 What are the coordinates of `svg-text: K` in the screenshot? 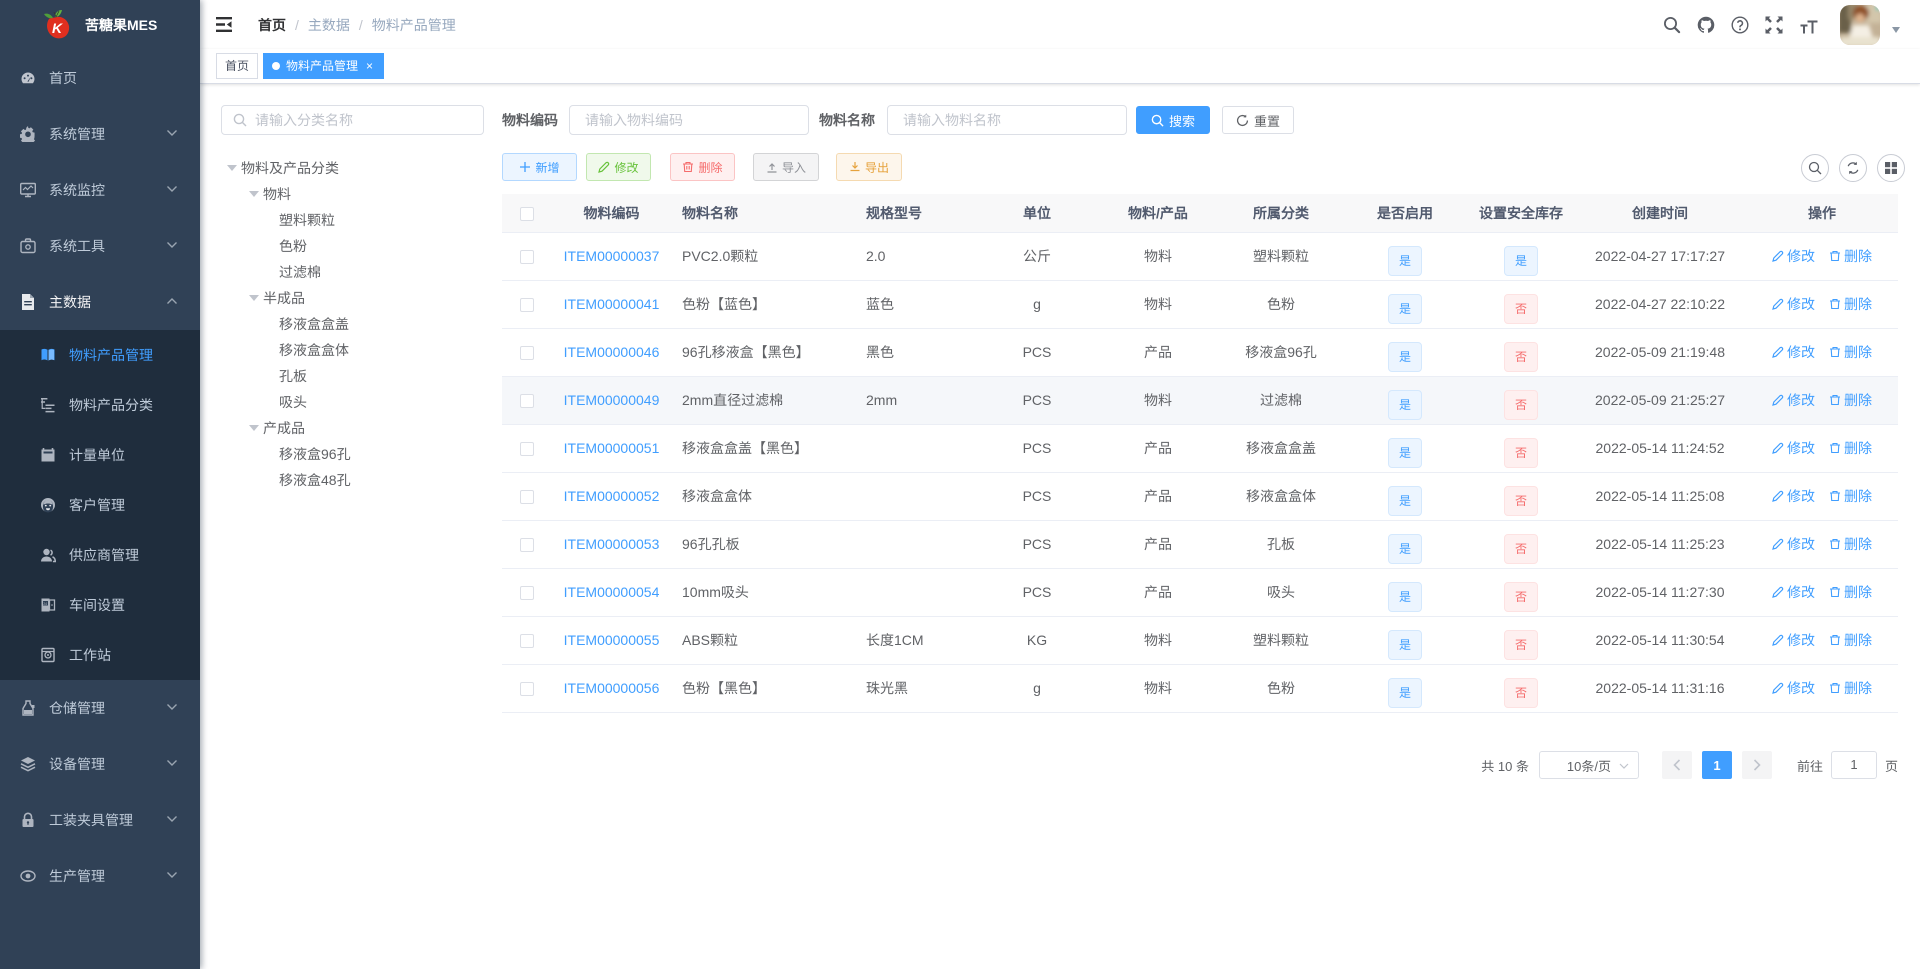 It's located at (57, 28).